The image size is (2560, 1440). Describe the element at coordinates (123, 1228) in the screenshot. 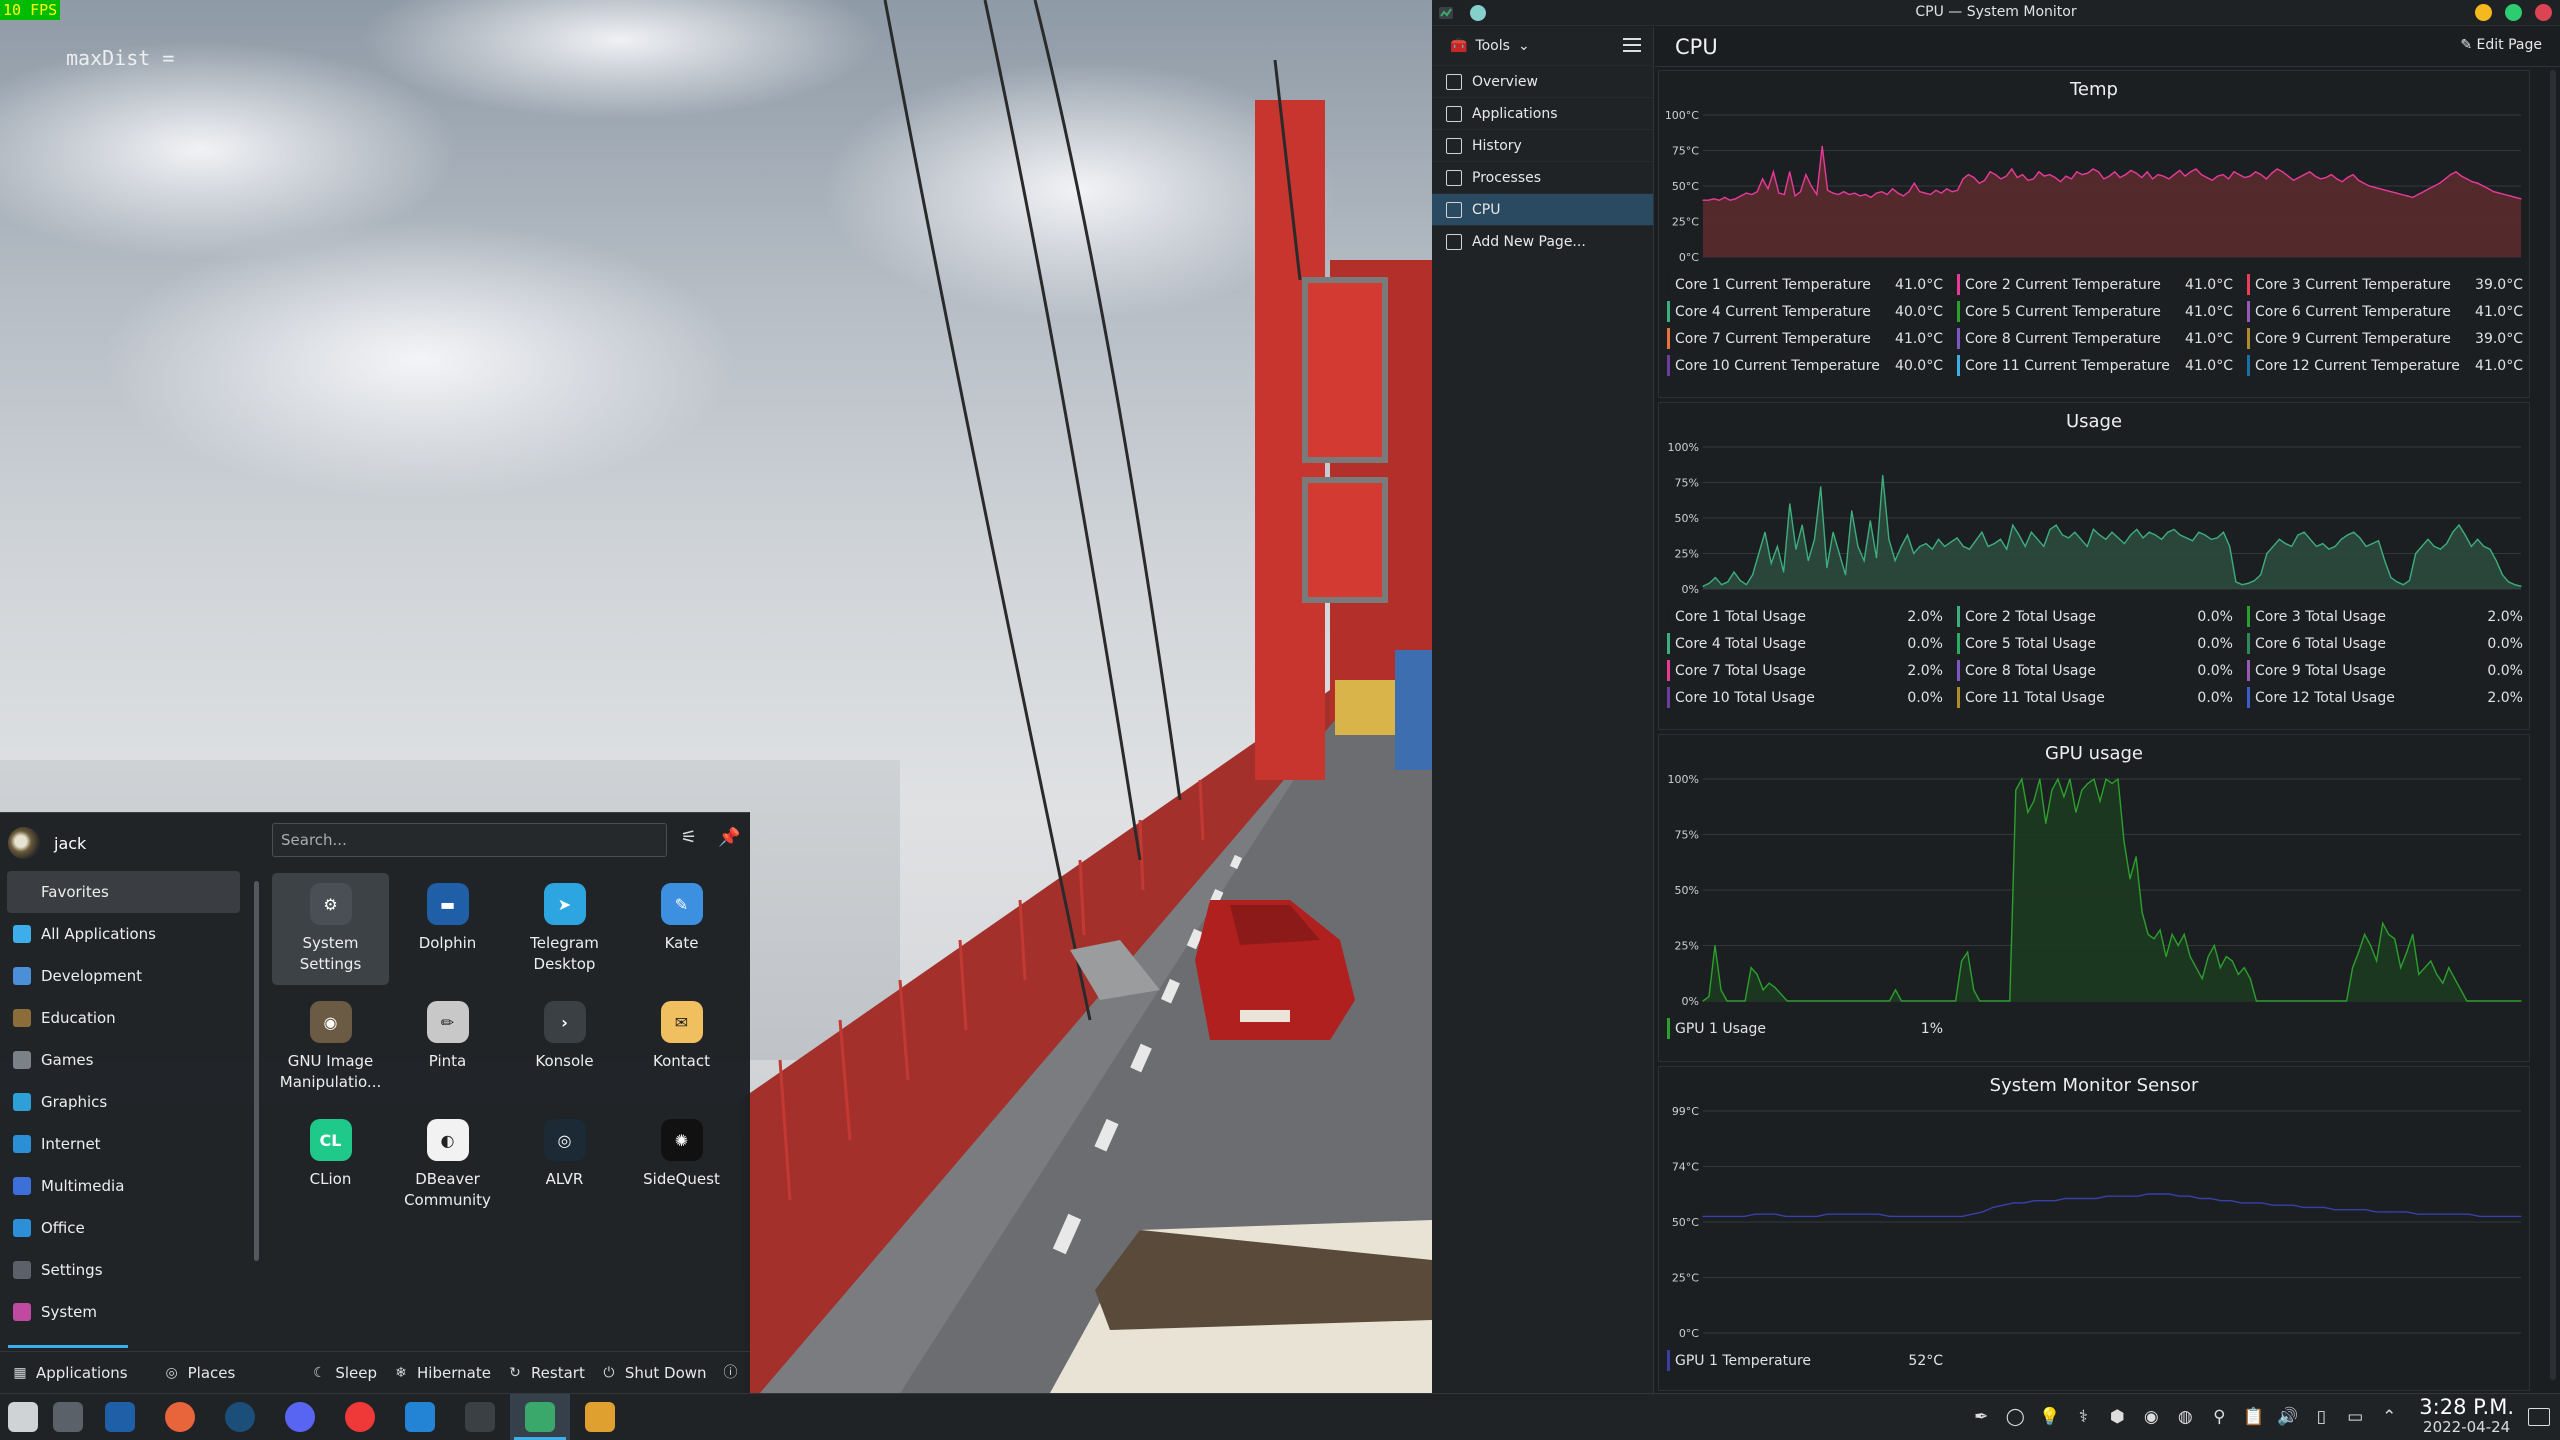

I see `category-8: Office` at that location.